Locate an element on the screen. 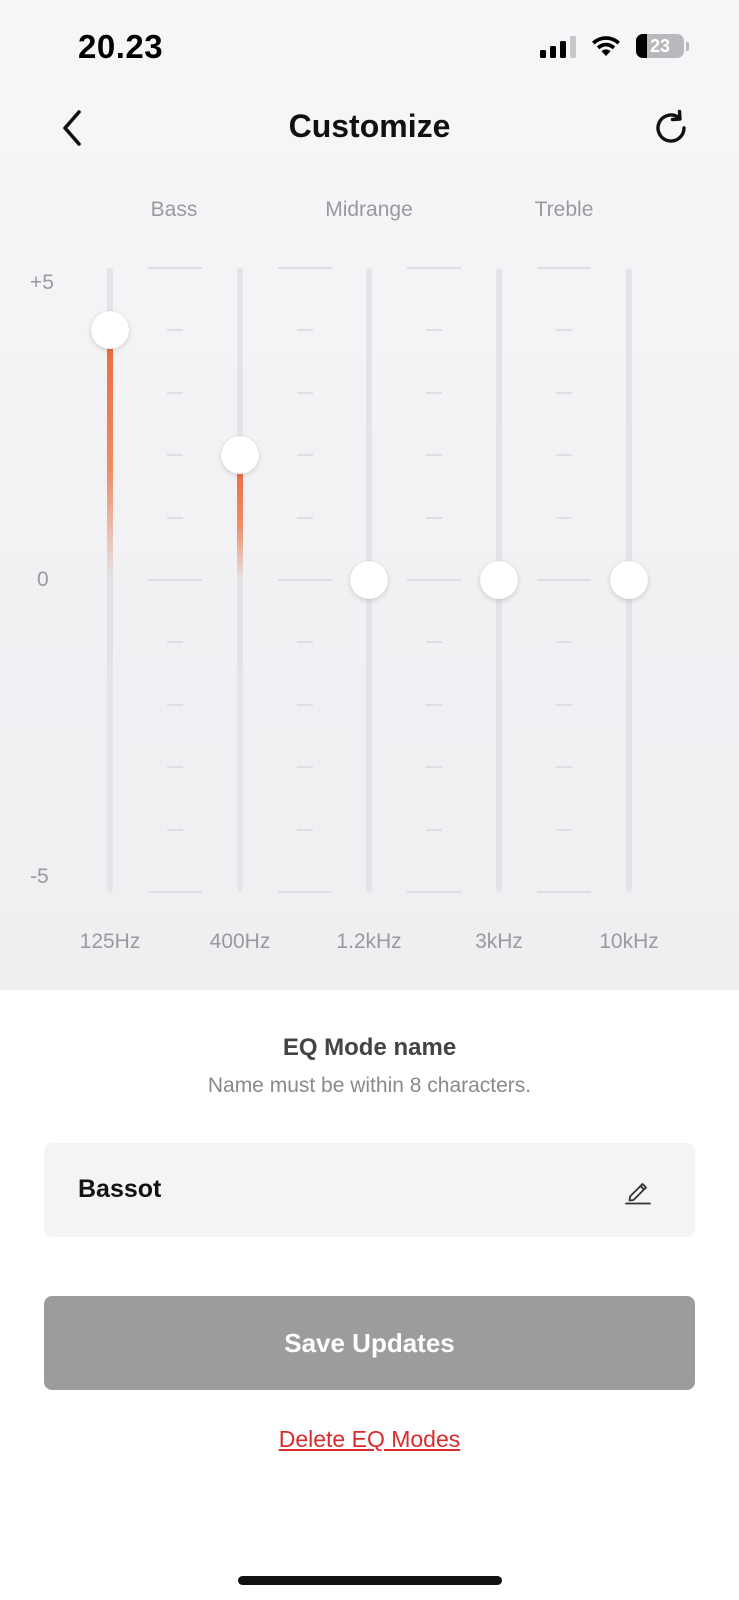 This screenshot has height=1600, width=739. eq-band-label: 3kHz is located at coordinates (499, 941).